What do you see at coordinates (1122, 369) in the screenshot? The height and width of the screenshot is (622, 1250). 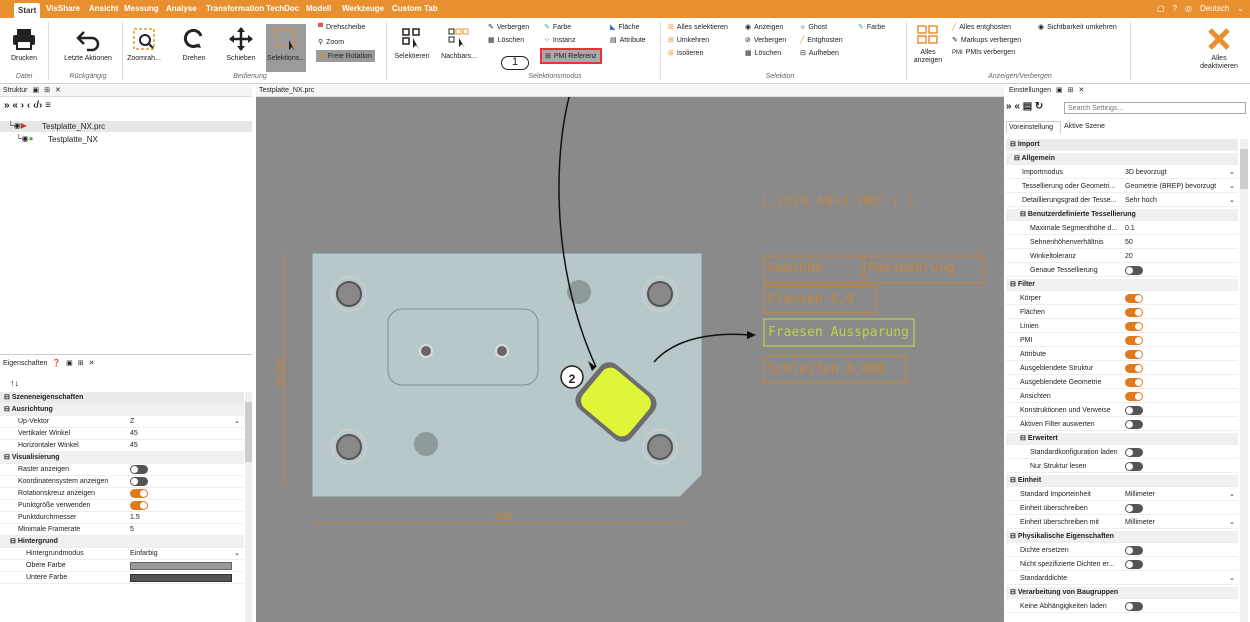 I see `row-filter-5: Ausgeblendete Struktur` at bounding box center [1122, 369].